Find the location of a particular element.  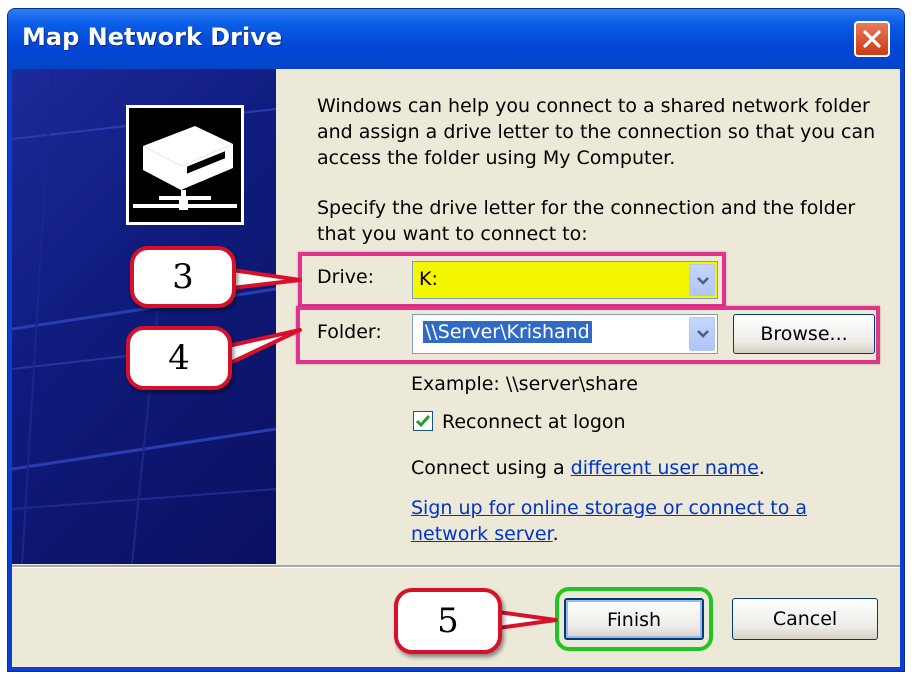

callout-step-3: 3 is located at coordinates (183, 277).